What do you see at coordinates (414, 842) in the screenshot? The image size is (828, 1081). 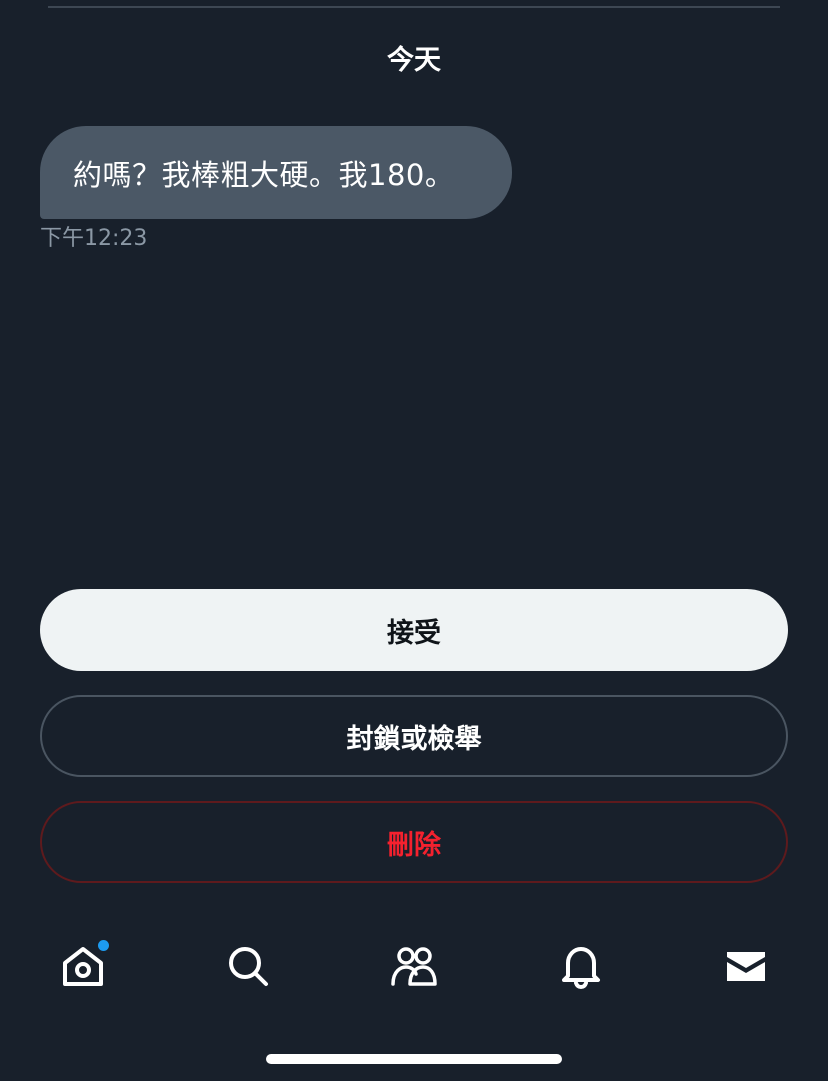 I see `delete-button: 刪除` at bounding box center [414, 842].